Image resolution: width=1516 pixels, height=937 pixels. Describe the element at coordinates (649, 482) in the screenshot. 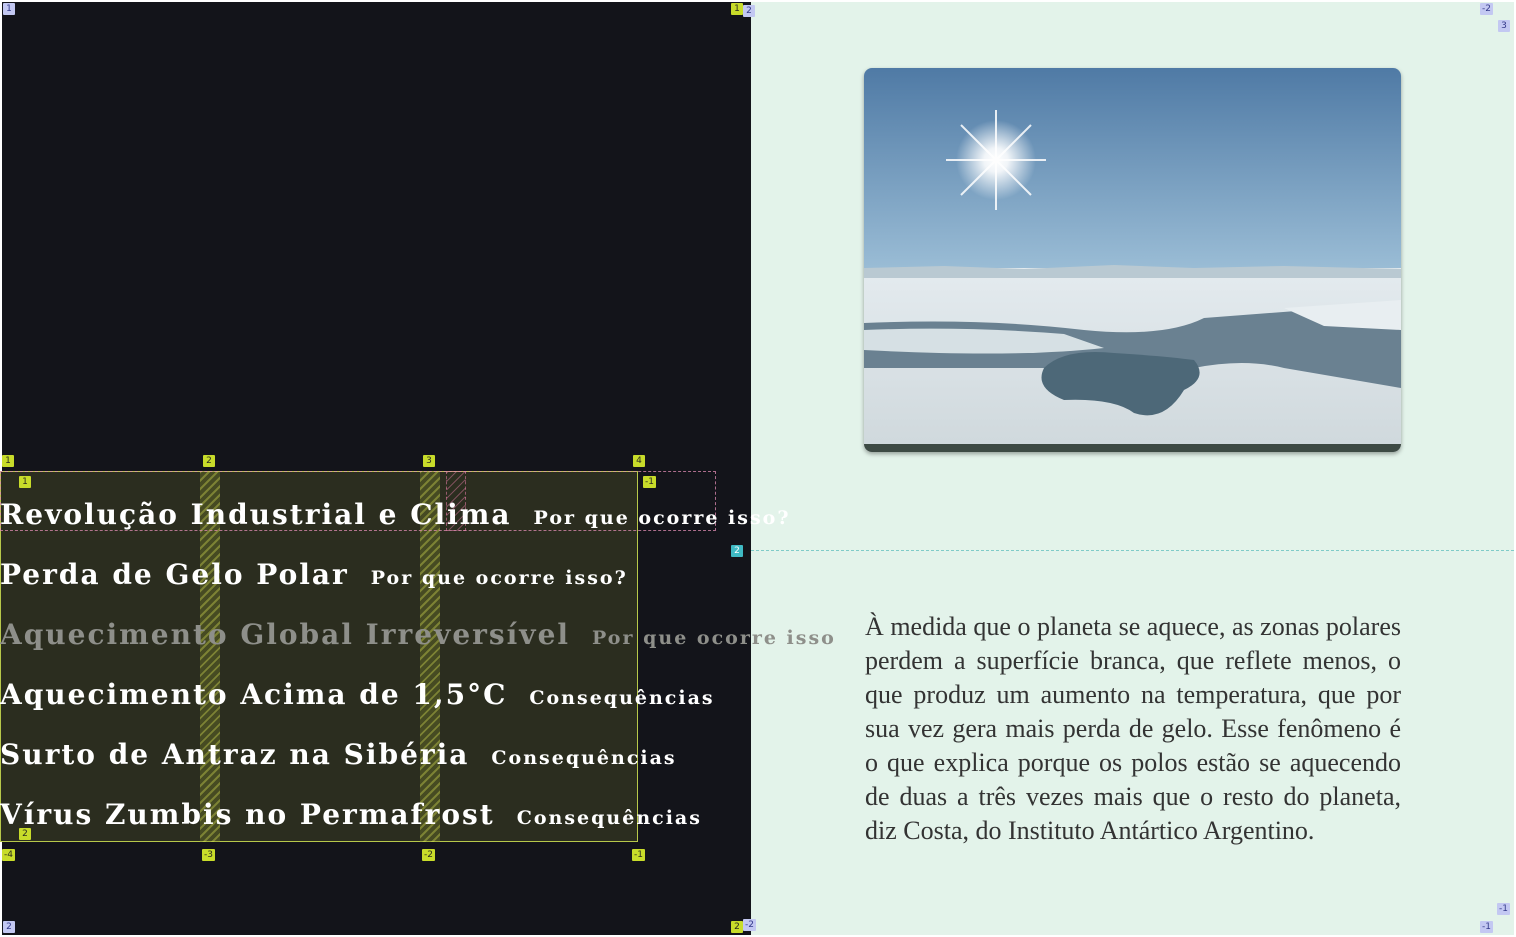

I see `grid-row-badge: -1` at that location.